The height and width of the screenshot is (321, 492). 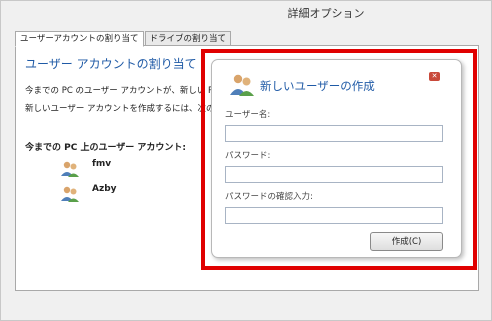 What do you see at coordinates (334, 215) in the screenshot?
I see `confirm-password-input` at bounding box center [334, 215].